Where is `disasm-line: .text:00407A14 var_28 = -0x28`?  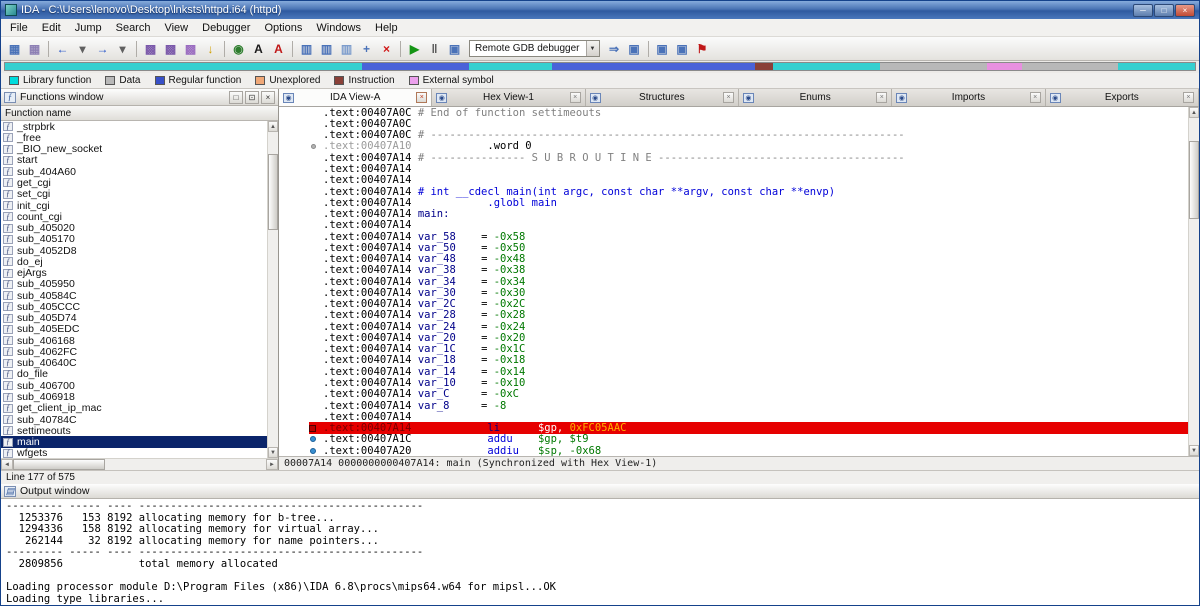 disasm-line: .text:00407A14 var_28 = -0x28 is located at coordinates (733, 315).